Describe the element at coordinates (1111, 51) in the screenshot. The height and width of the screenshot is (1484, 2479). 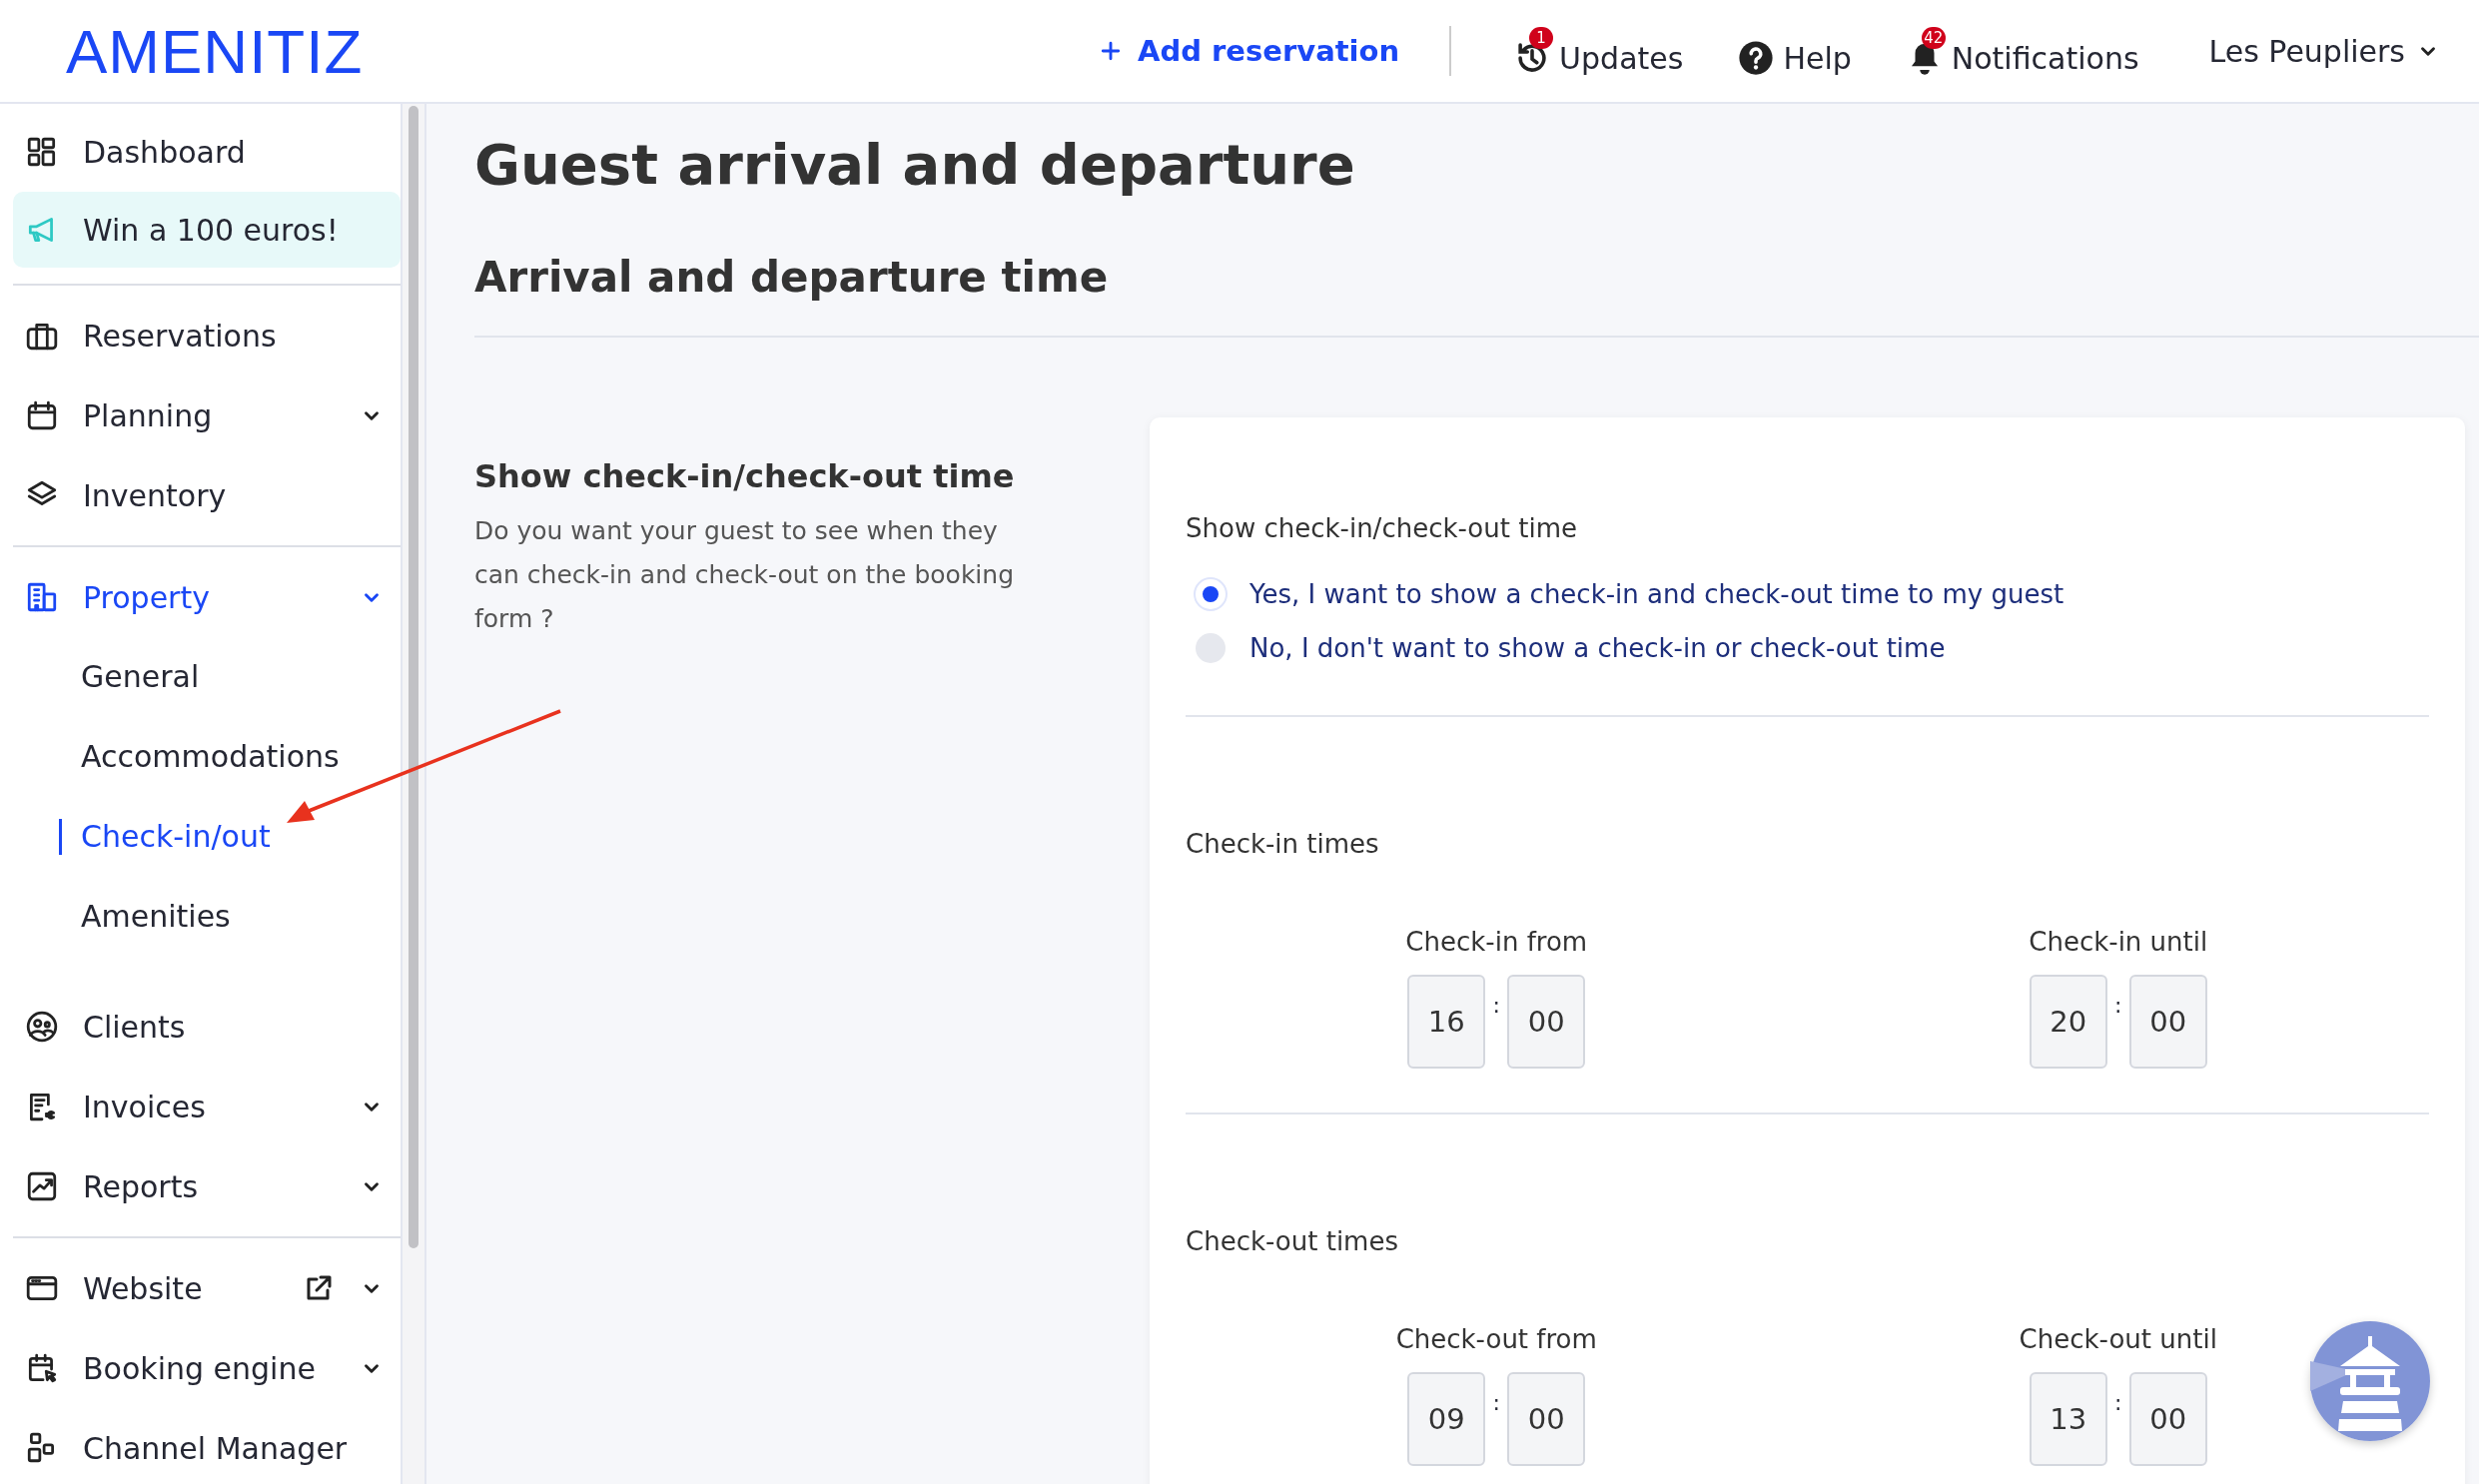
I see `plus-icon` at that location.